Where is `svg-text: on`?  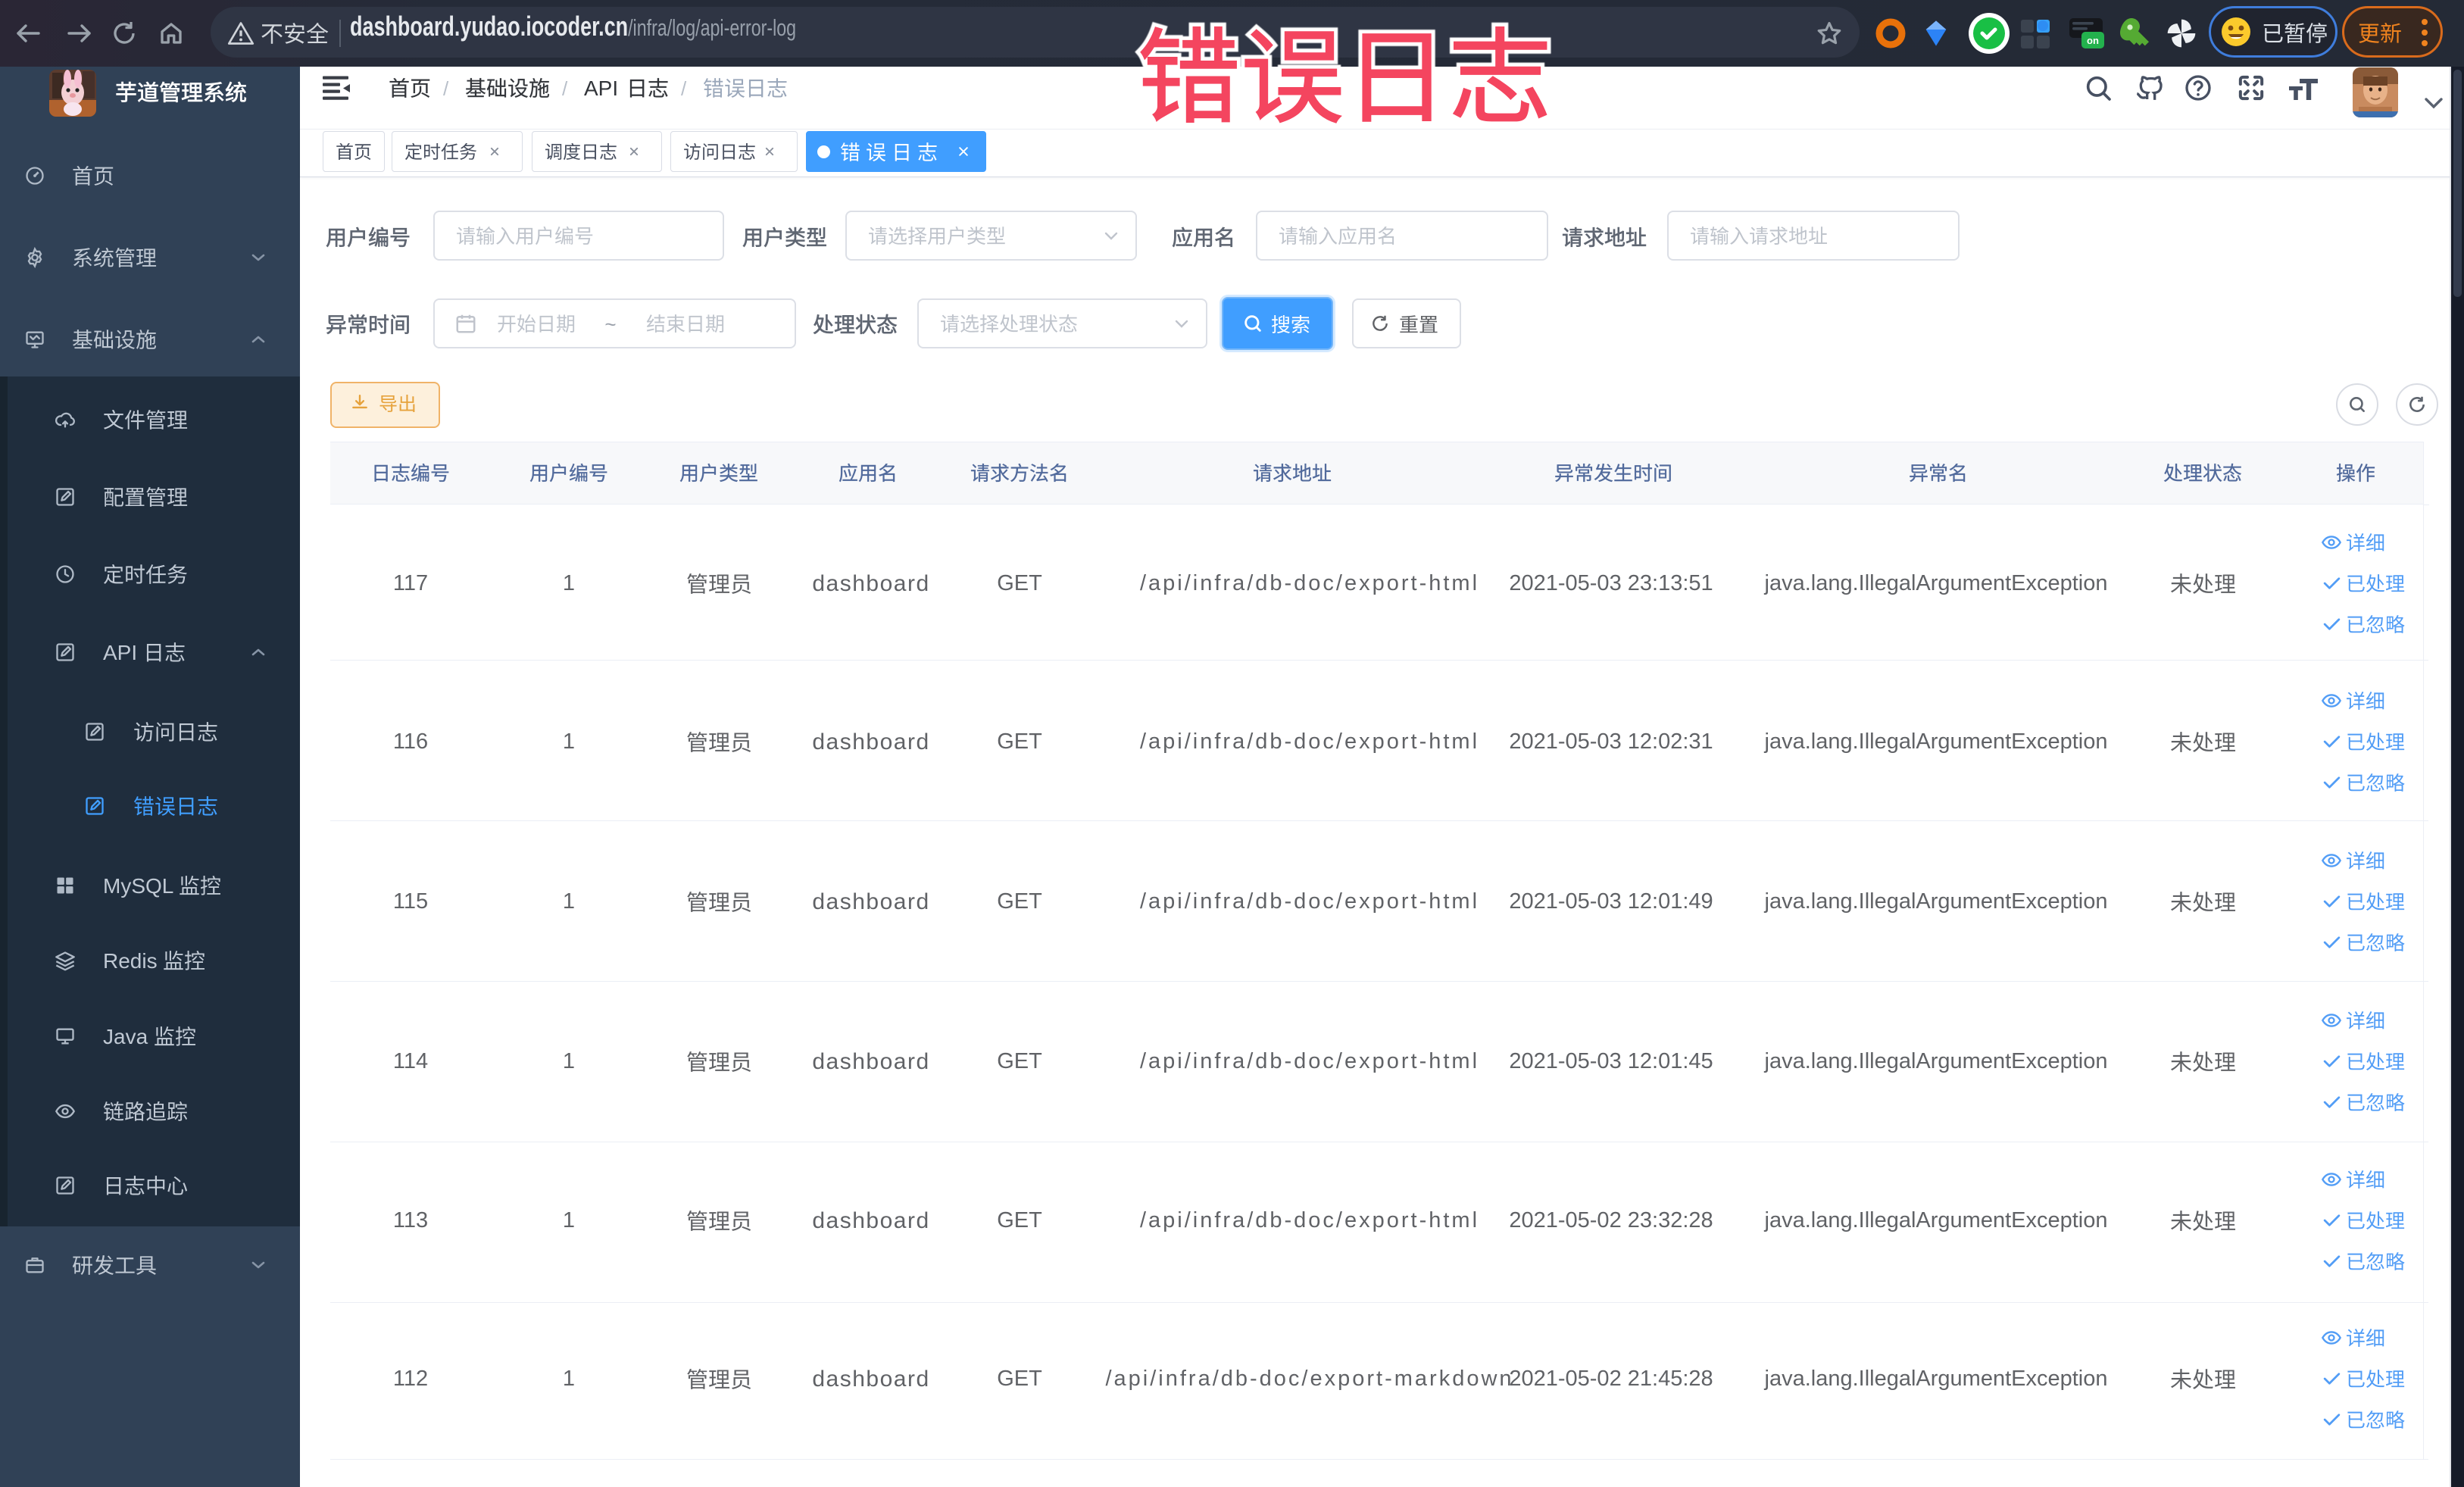 svg-text: on is located at coordinates (2093, 40).